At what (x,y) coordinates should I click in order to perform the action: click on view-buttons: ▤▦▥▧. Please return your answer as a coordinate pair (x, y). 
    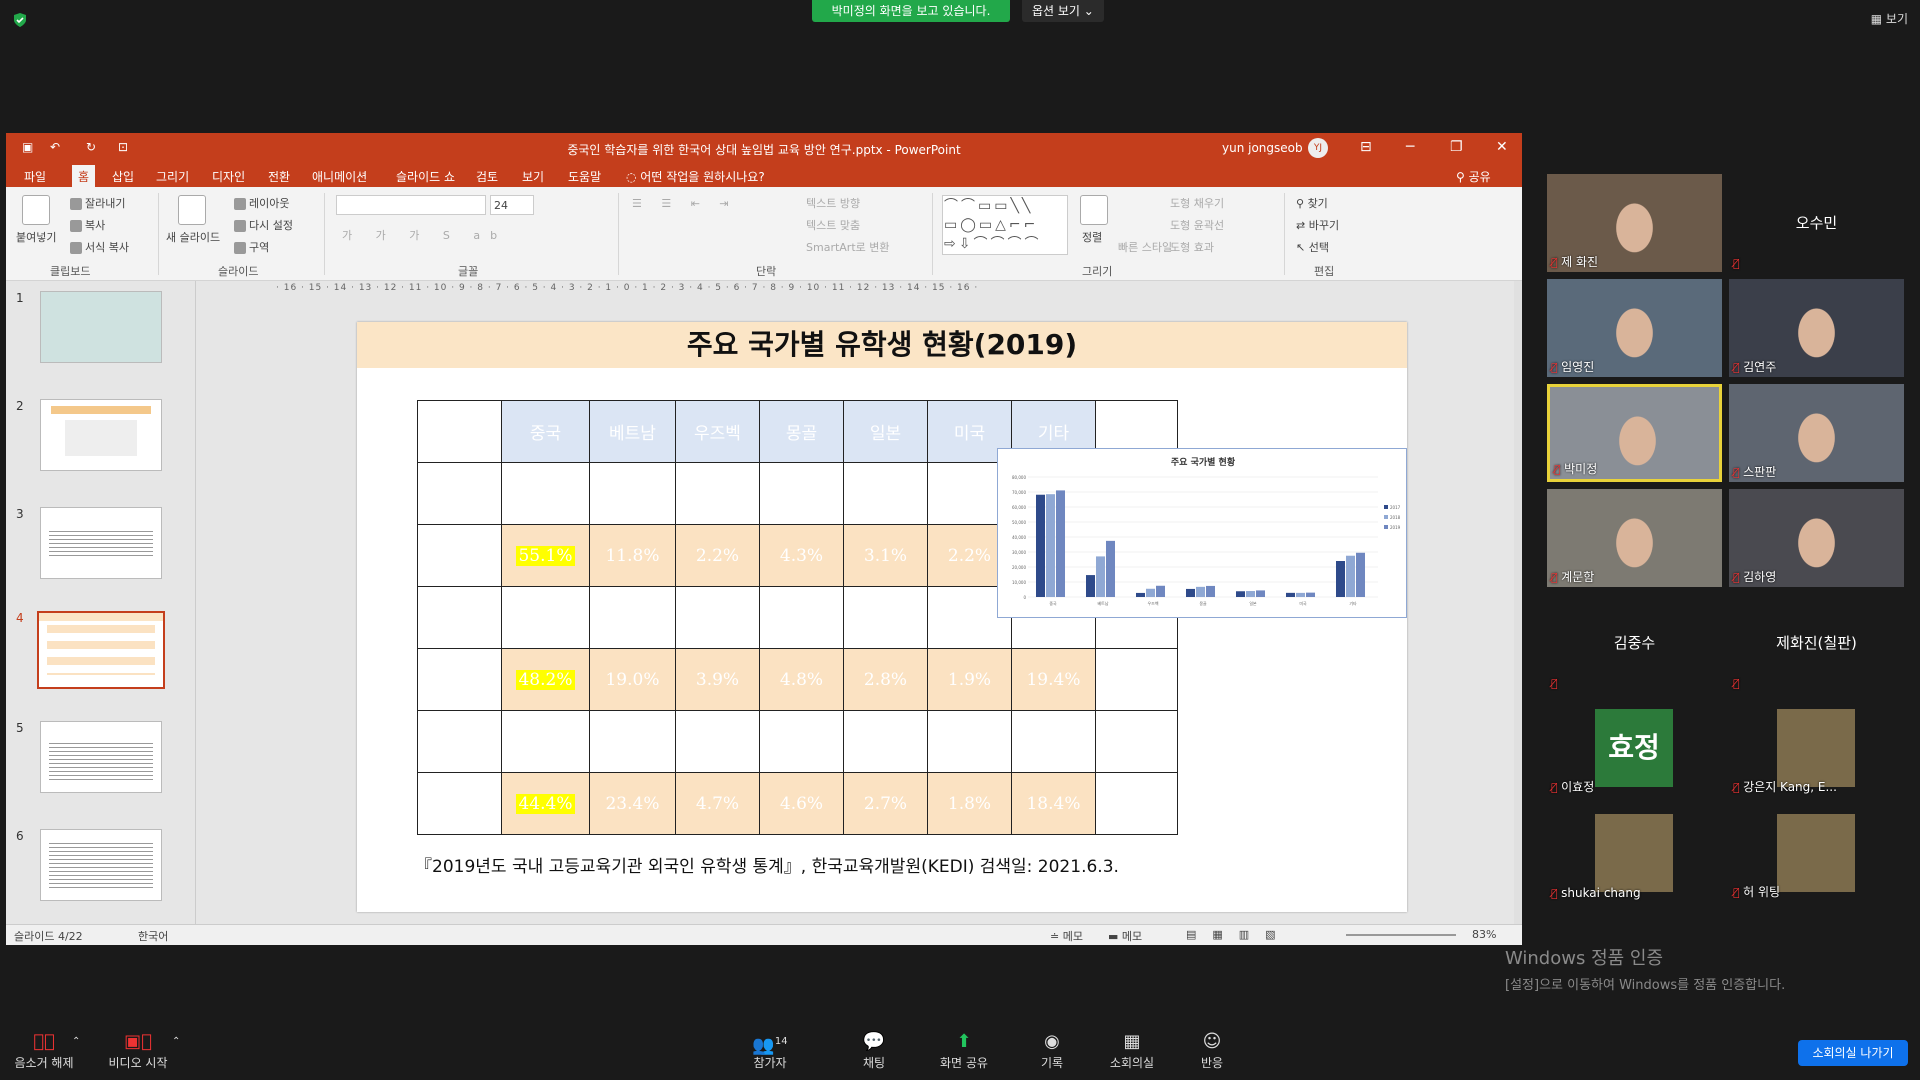
    Looking at the image, I should click on (1239, 934).